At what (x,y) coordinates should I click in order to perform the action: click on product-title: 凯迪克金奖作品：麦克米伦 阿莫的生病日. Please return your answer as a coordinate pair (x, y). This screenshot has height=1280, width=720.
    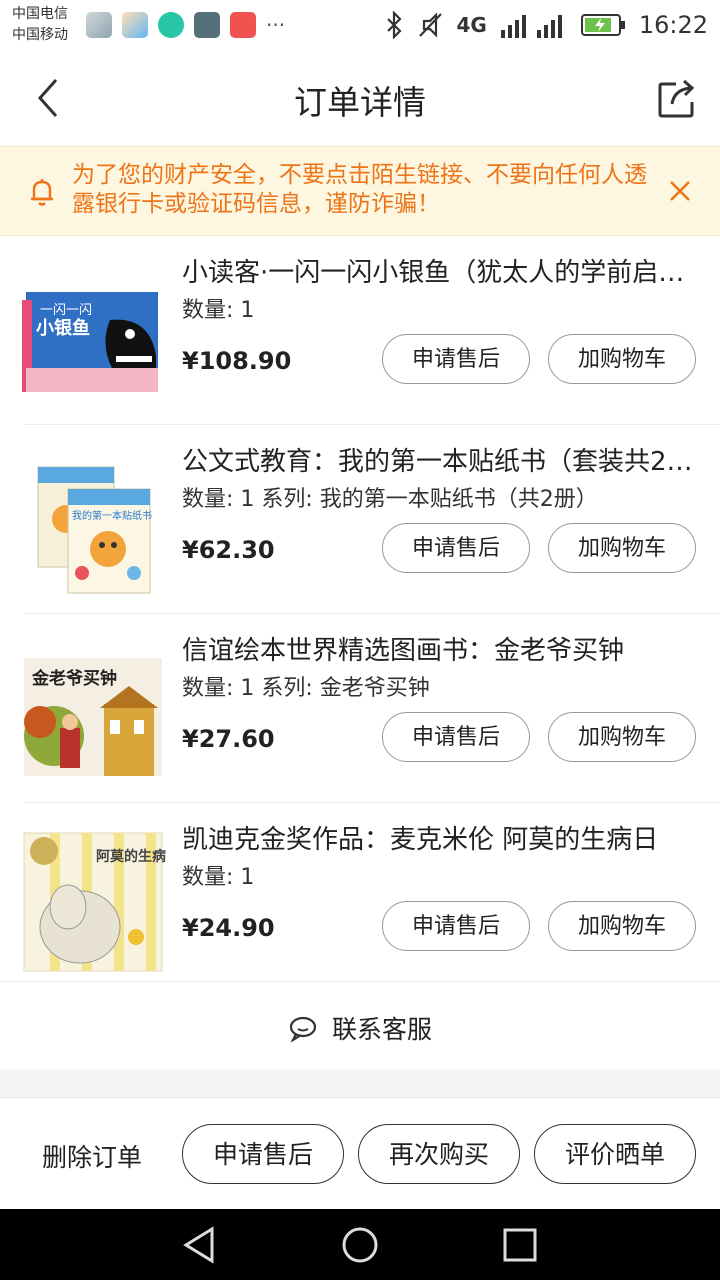
    Looking at the image, I should click on (442, 837).